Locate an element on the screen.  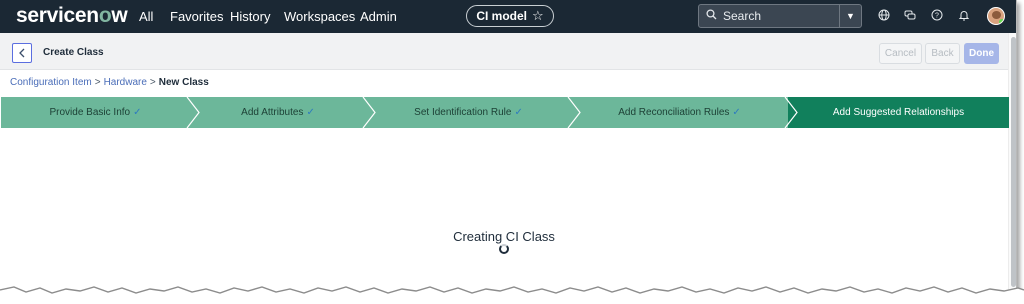
nav-history: History is located at coordinates (250, 16).